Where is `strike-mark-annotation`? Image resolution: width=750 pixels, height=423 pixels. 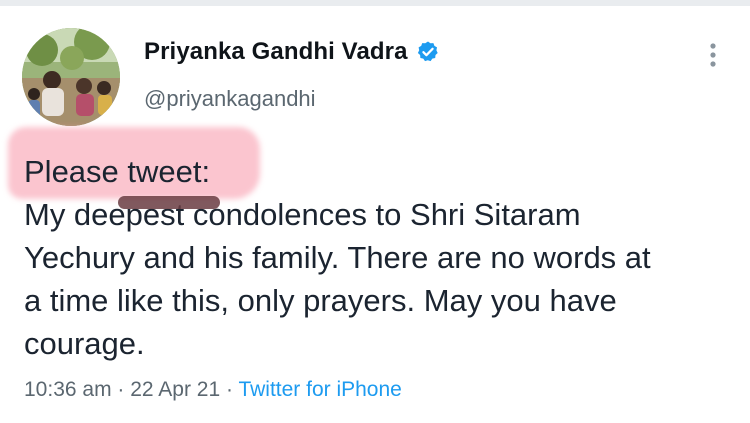 strike-mark-annotation is located at coordinates (169, 202).